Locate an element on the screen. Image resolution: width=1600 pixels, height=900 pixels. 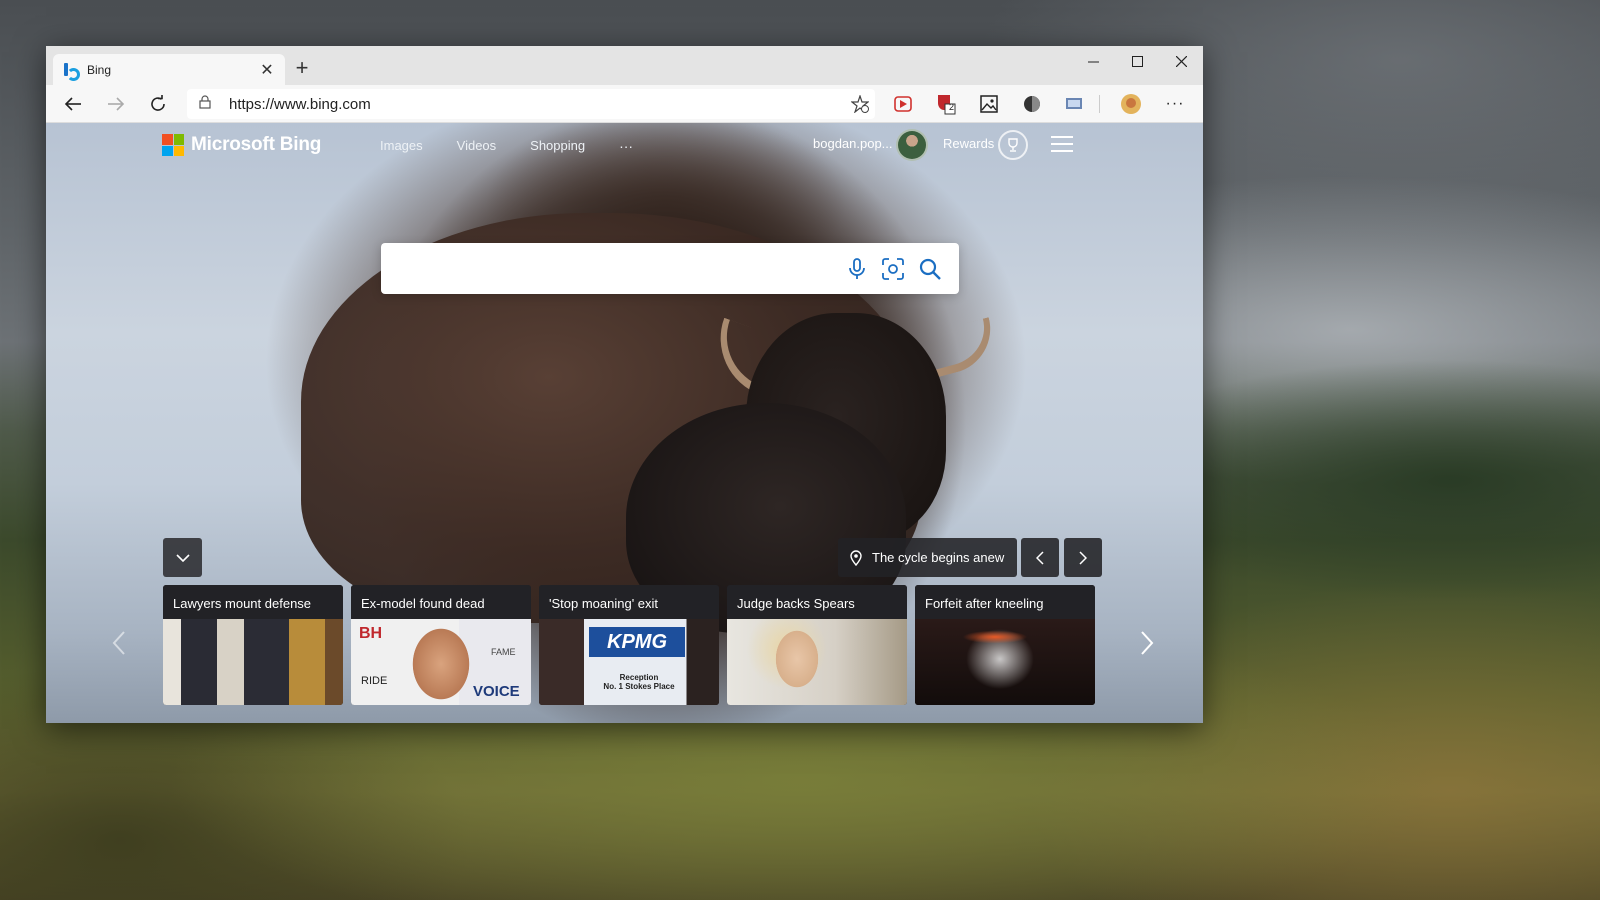
forward-button is located at coordinates (116, 104).